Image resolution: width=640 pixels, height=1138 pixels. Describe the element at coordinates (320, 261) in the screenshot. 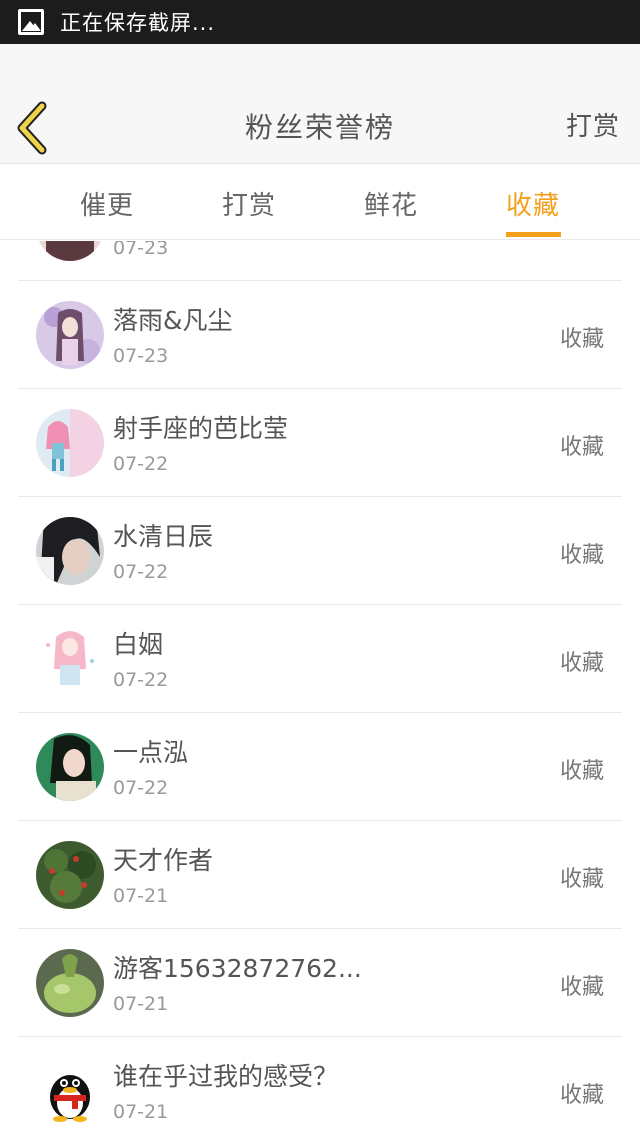

I see `list-item: 07-23` at that location.